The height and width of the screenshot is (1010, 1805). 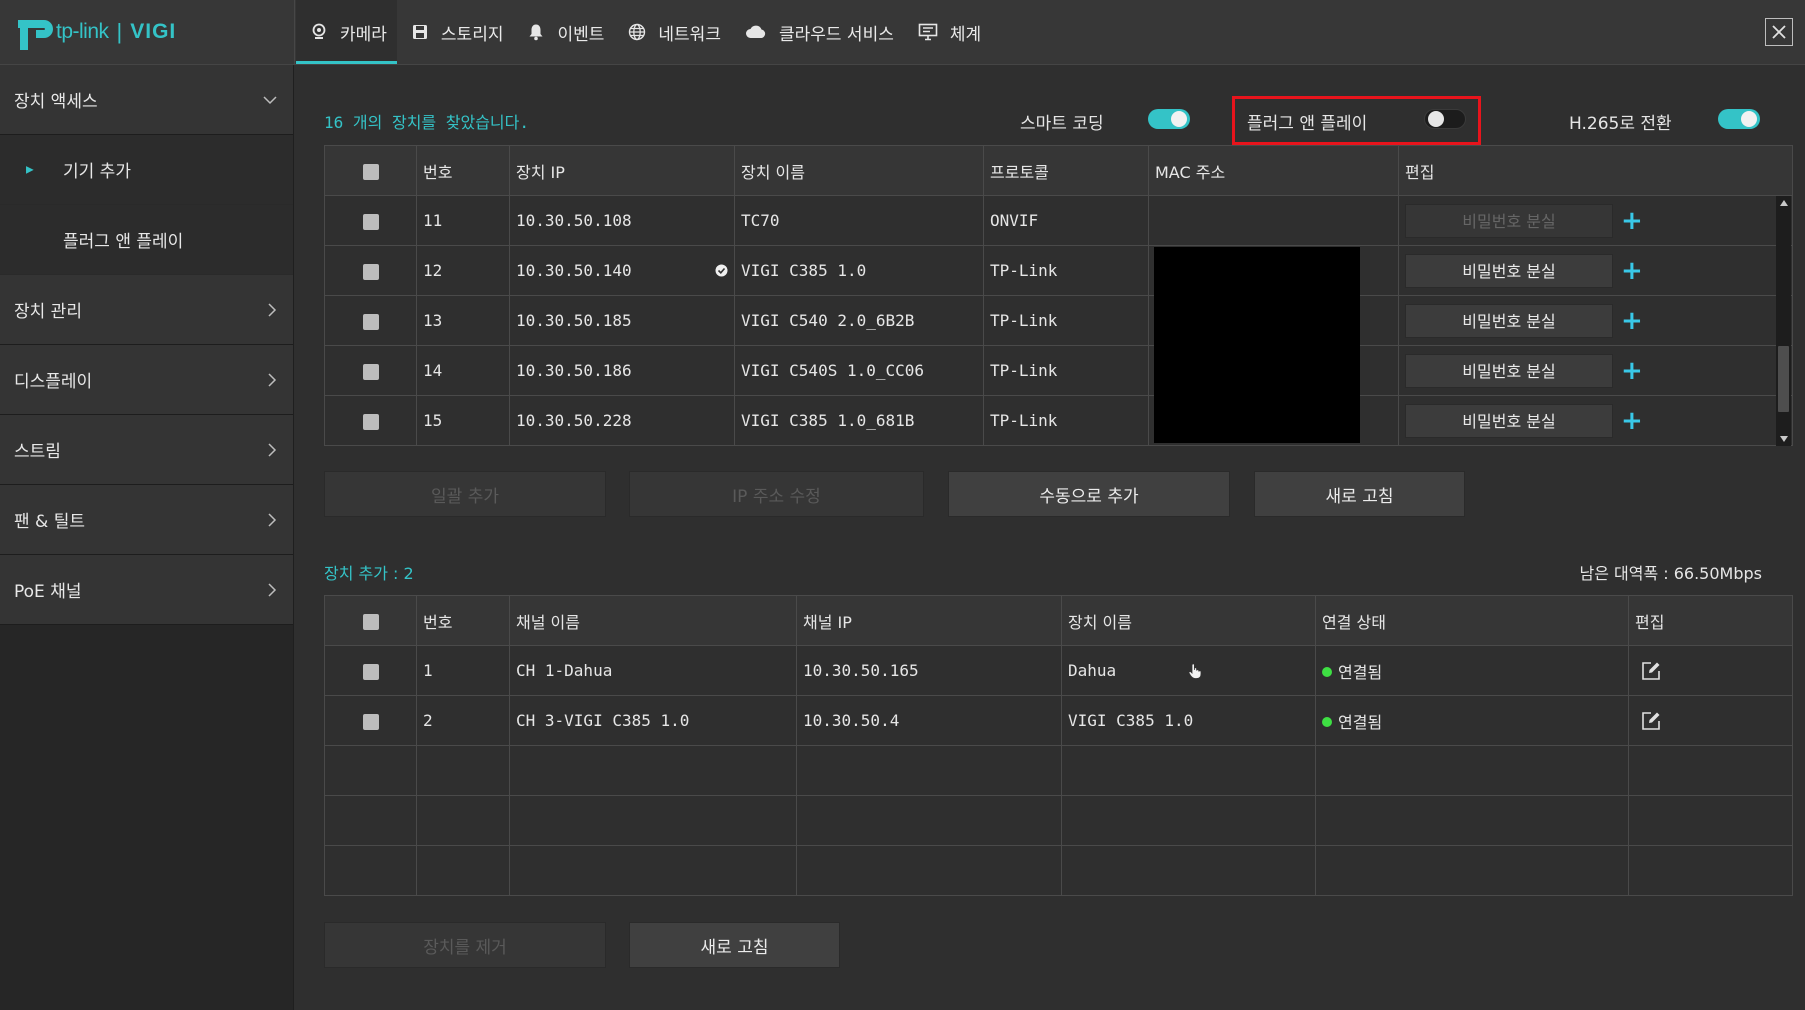 What do you see at coordinates (817, 32) in the screenshot?
I see `tab-cloud: 클라우드 서비스` at bounding box center [817, 32].